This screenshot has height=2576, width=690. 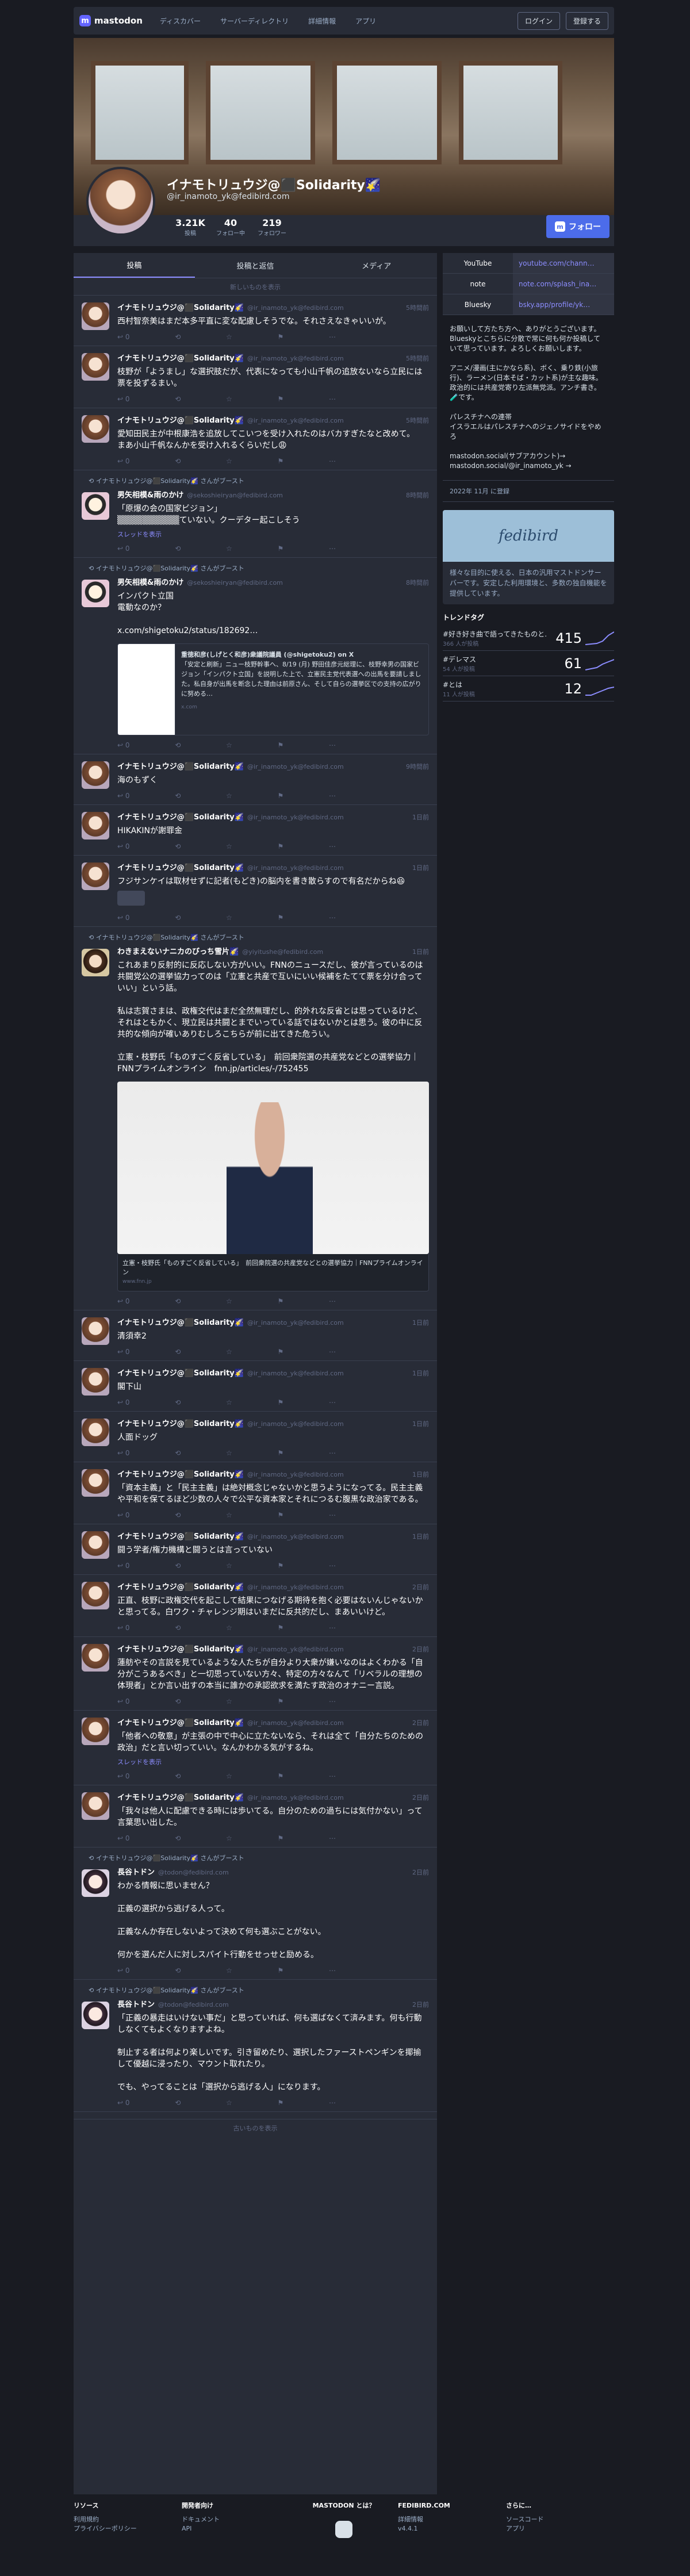 What do you see at coordinates (495, 684) in the screenshot?
I see `trend-tag: #とは` at bounding box center [495, 684].